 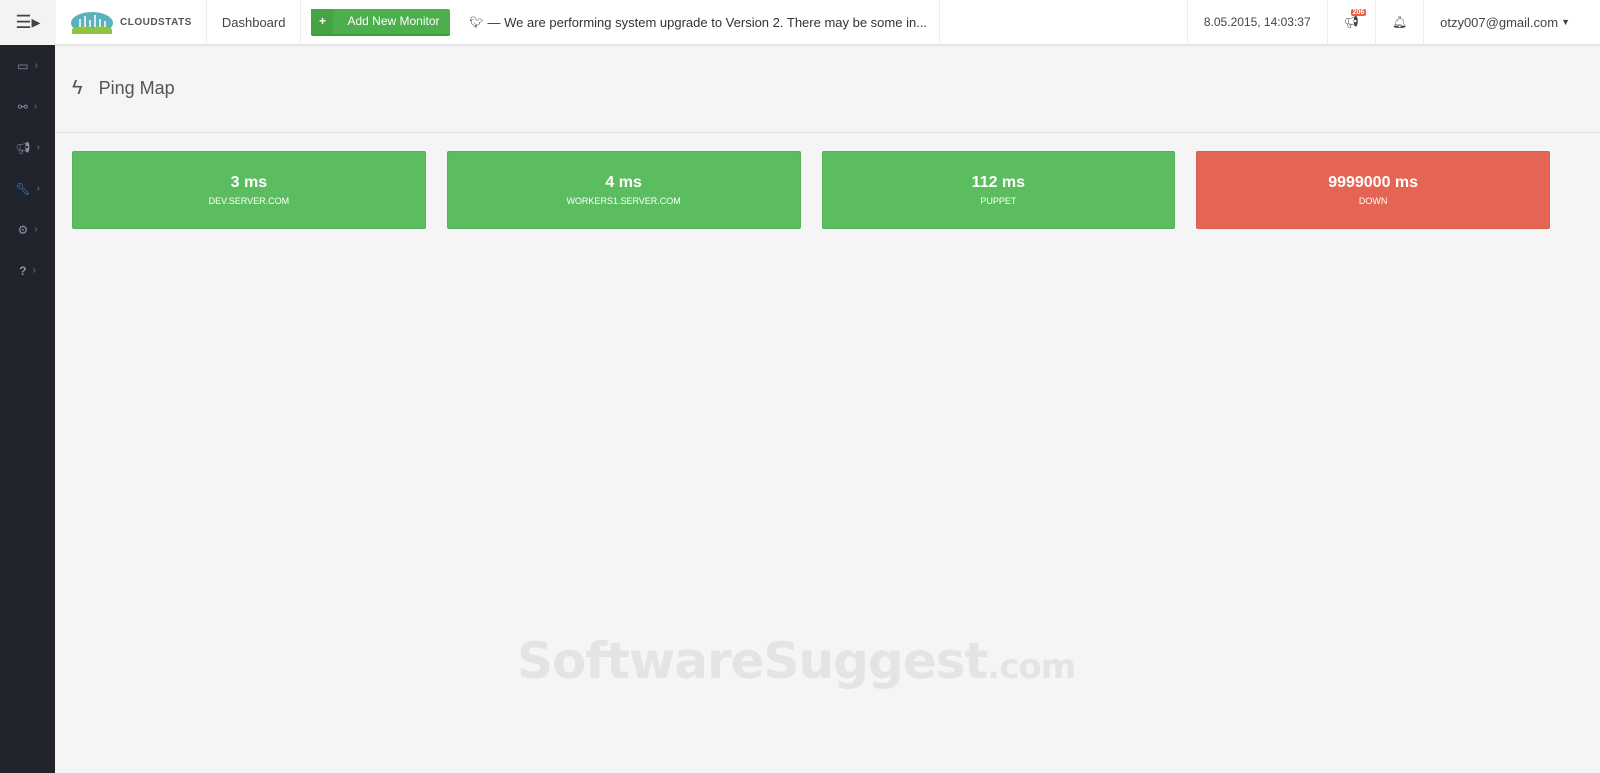 What do you see at coordinates (254, 22) in the screenshot?
I see `dashboard-link: Dashboard` at bounding box center [254, 22].